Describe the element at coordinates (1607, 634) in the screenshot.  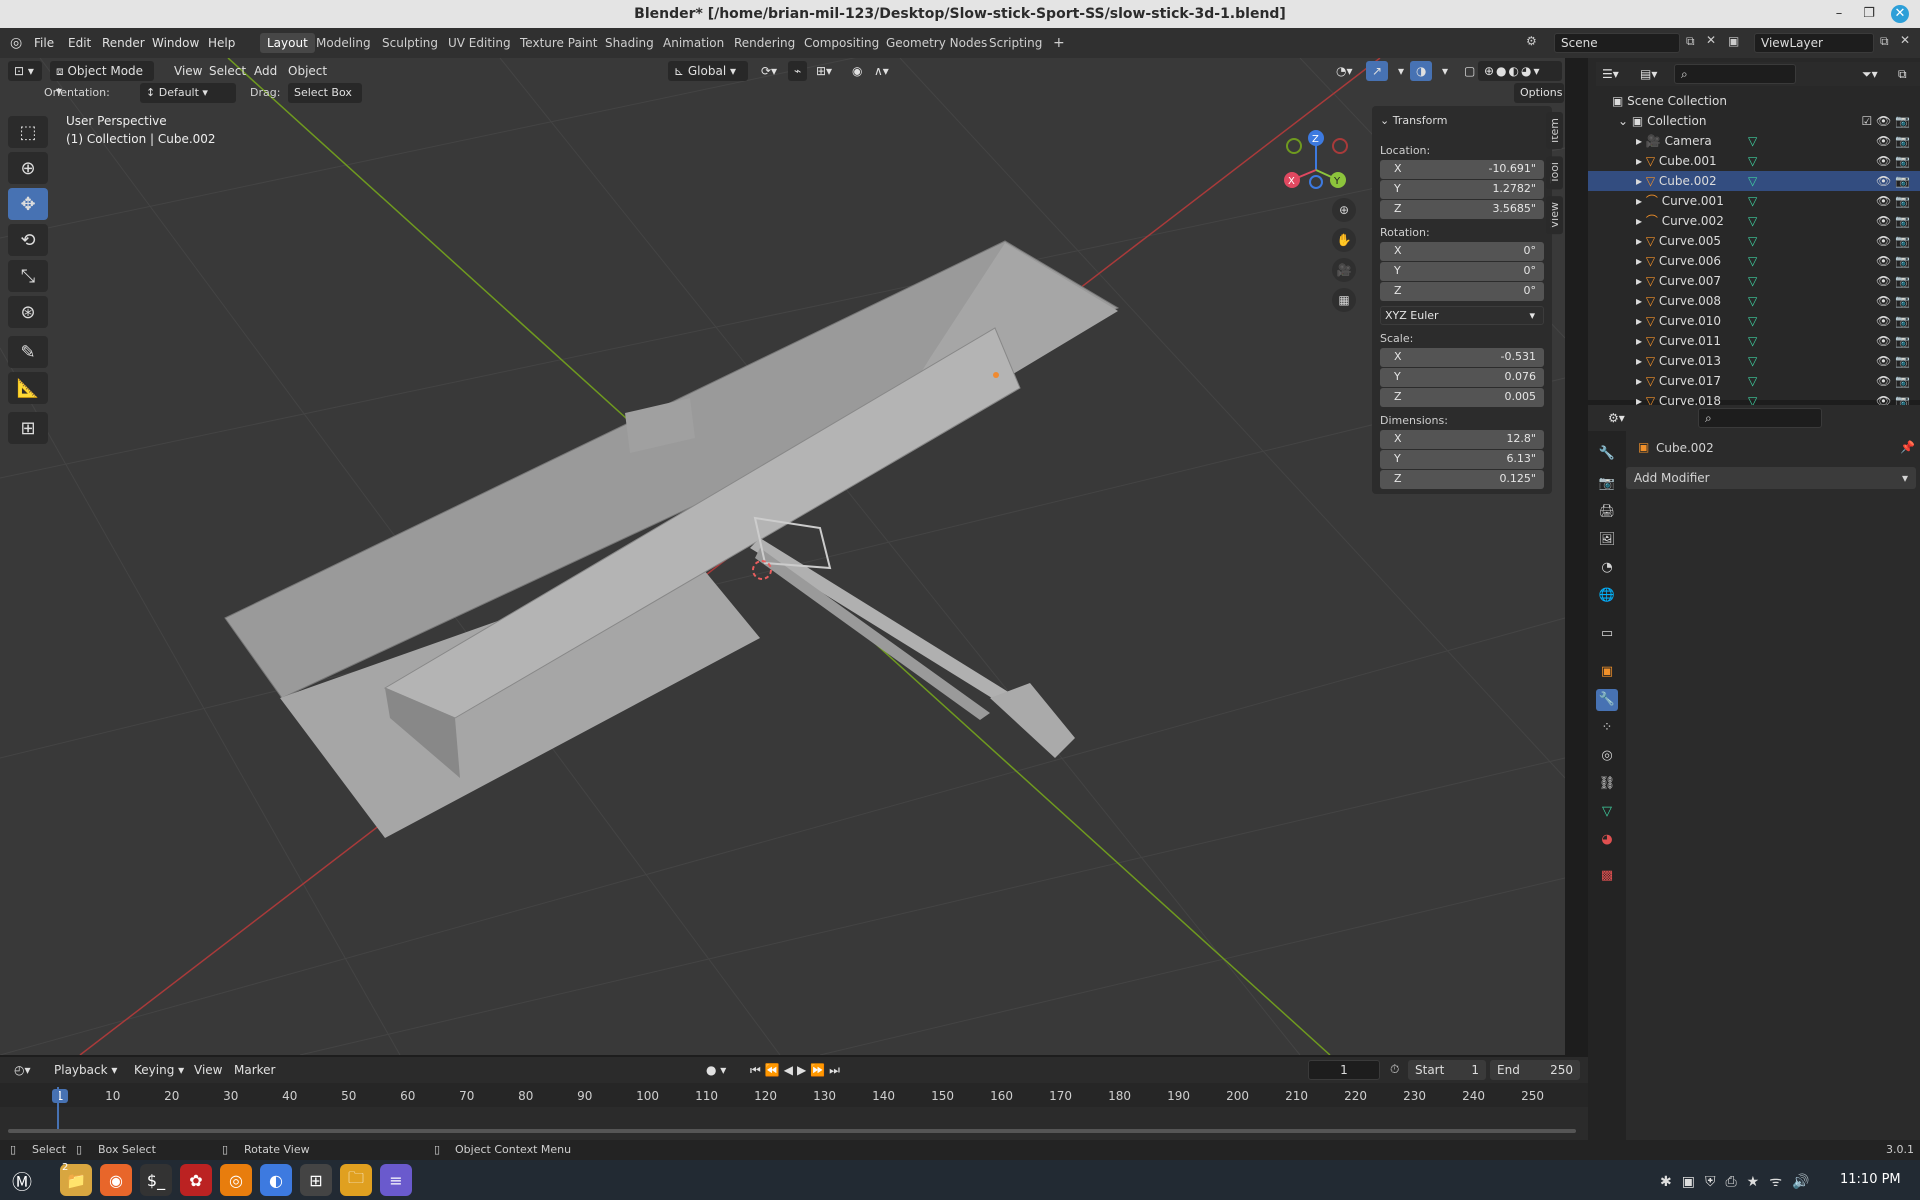
I see `collection-tab-icon: ▭` at that location.